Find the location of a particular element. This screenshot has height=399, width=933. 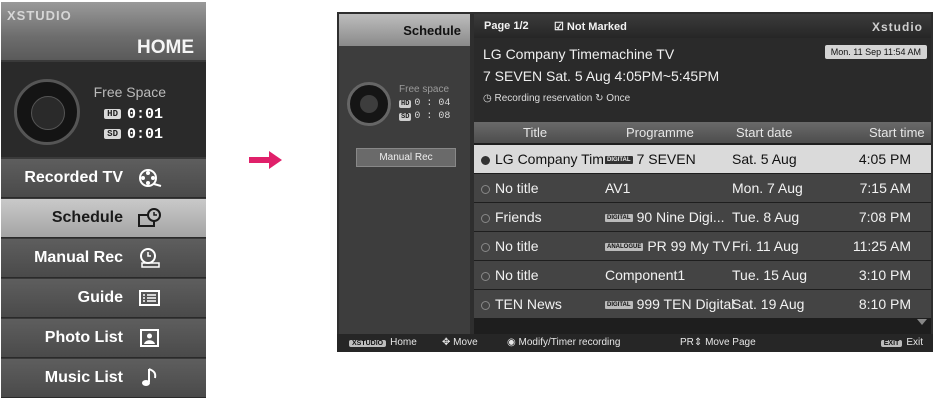

home-header: XSTUDIO HOME is located at coordinates (103, 31).